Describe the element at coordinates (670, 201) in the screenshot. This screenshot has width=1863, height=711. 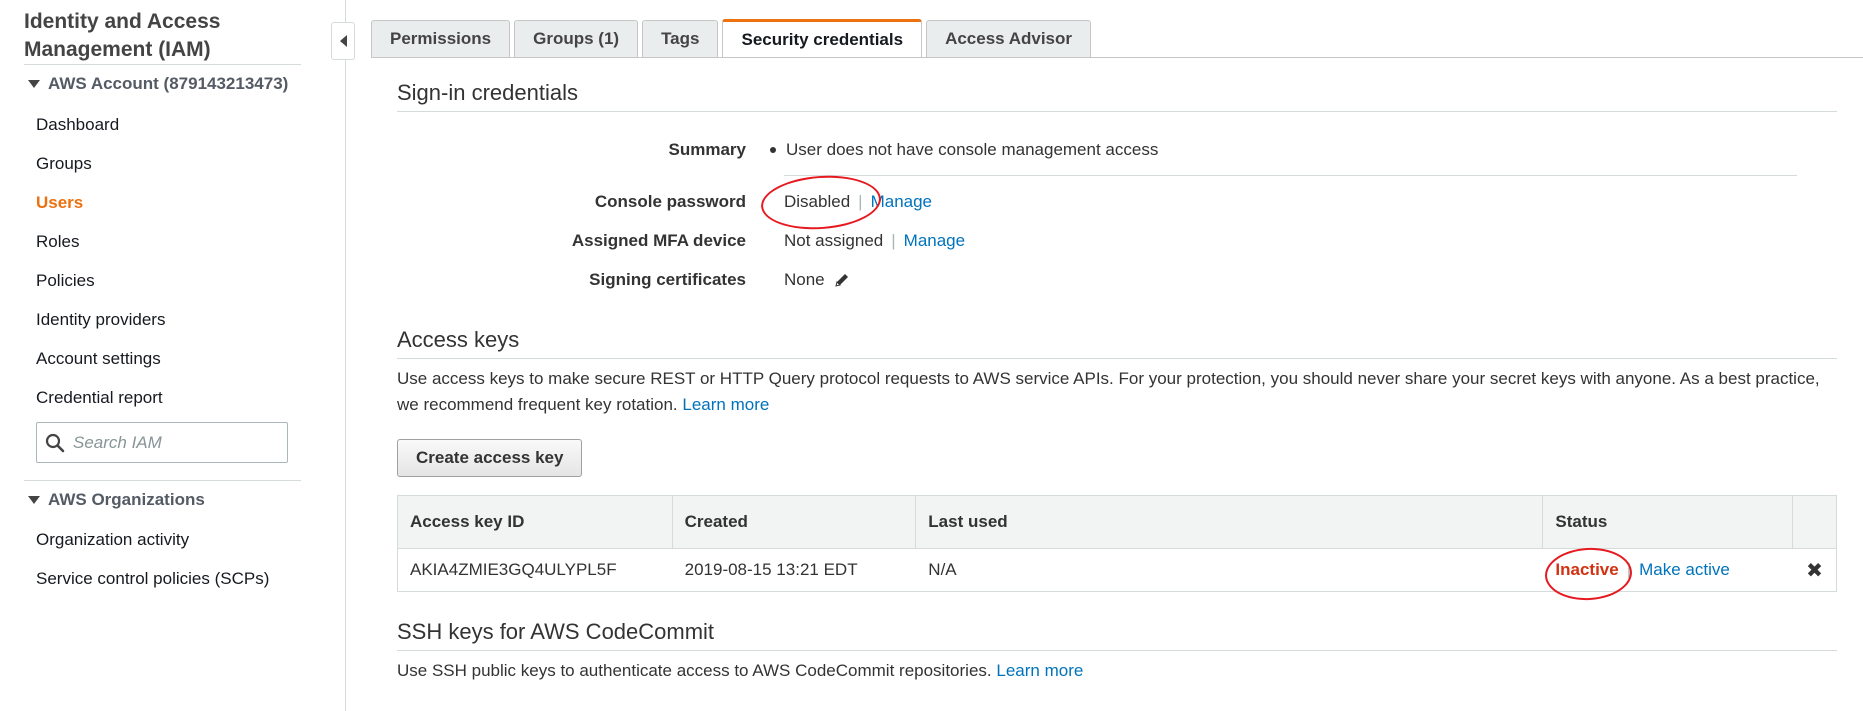
I see `console-password-label: Console password` at that location.